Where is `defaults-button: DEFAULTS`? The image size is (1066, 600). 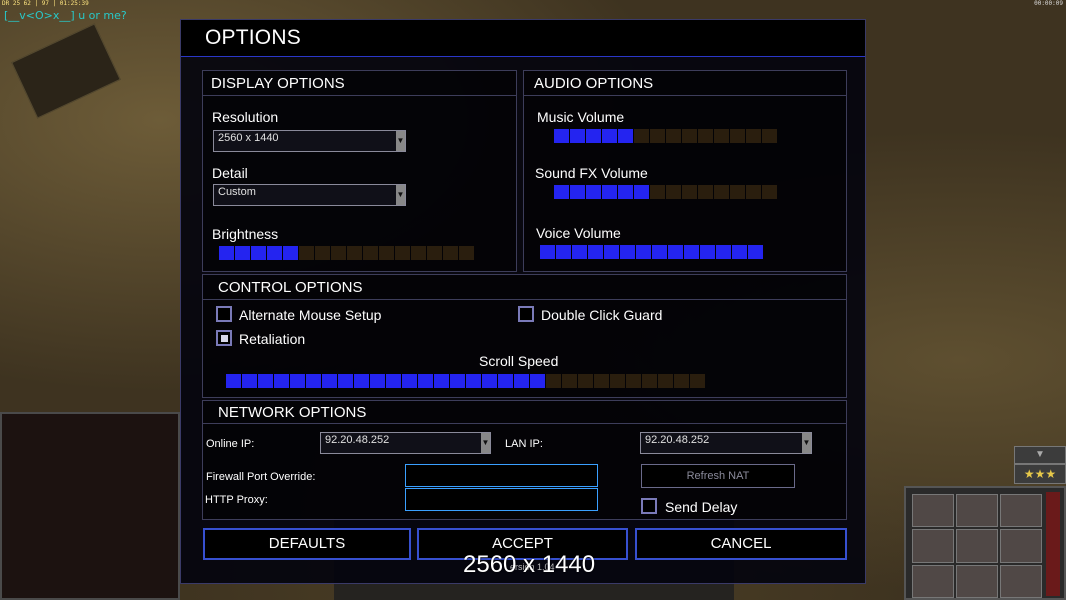
defaults-button: DEFAULTS is located at coordinates (307, 544).